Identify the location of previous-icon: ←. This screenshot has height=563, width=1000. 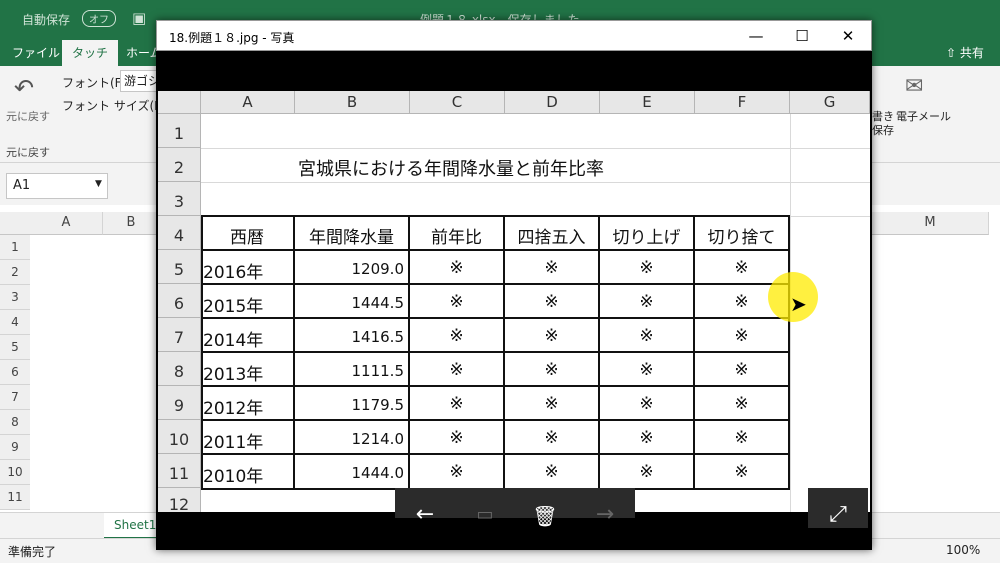
(425, 514).